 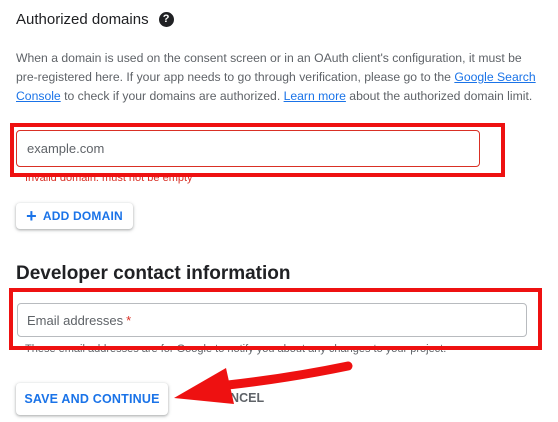 I want to click on annotation-highlight-domain, so click(x=257, y=150).